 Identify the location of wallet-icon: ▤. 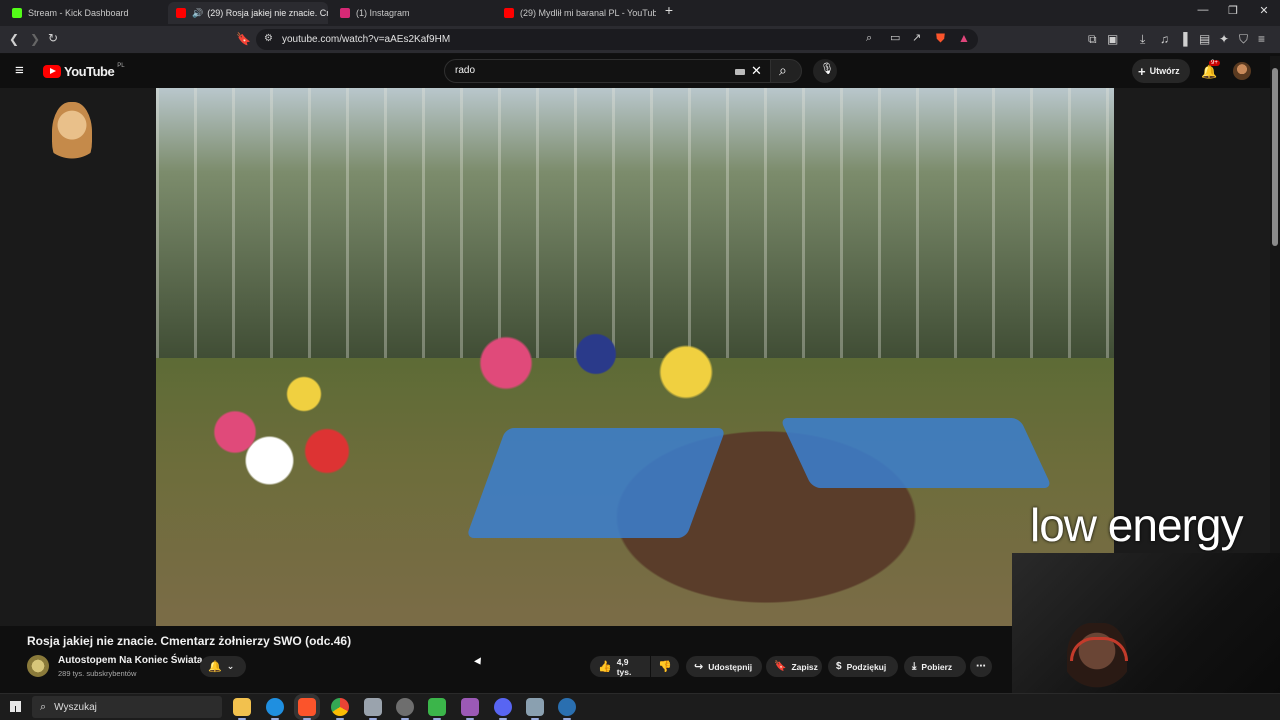
(1204, 39).